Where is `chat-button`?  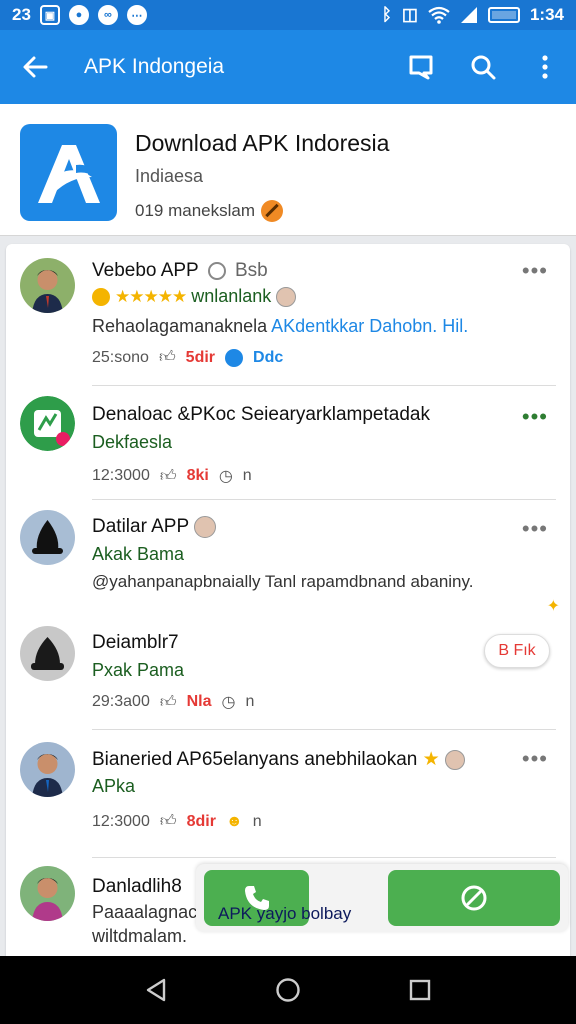
chat-button is located at coordinates (421, 67).